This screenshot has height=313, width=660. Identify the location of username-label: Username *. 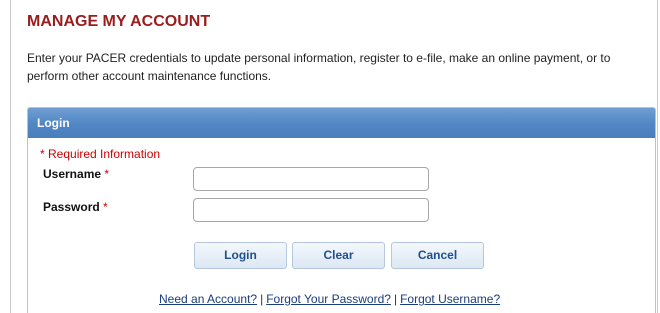
(76, 174).